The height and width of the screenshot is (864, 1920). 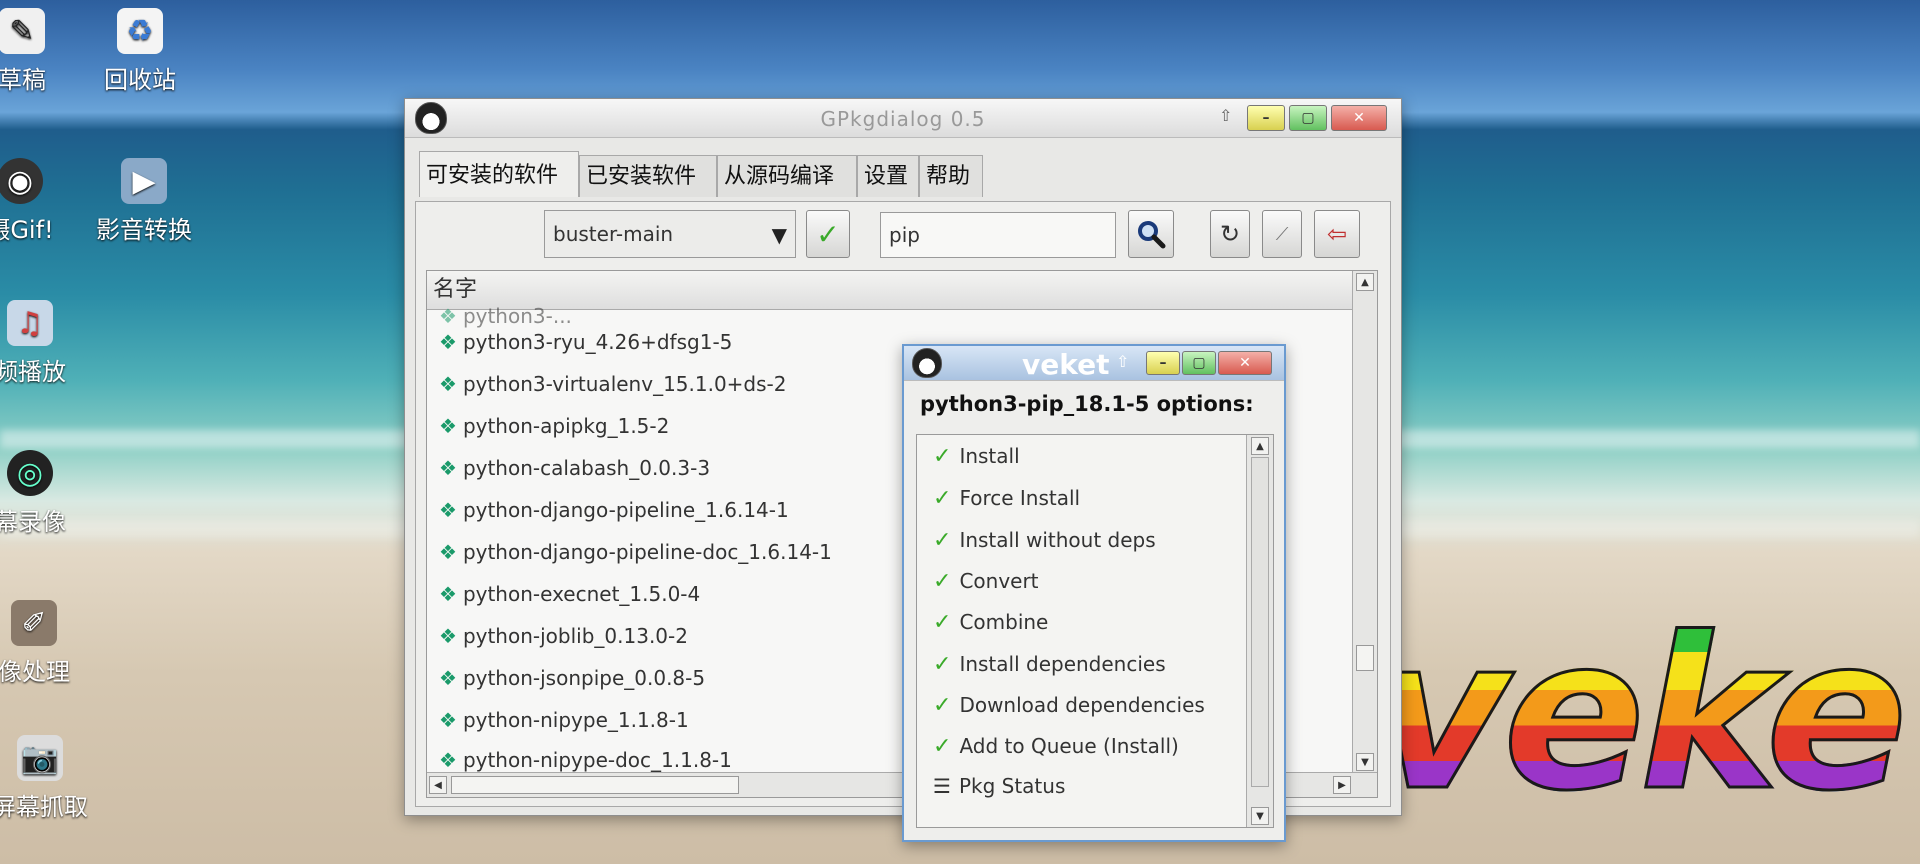 I want to click on options-scrollbar: ▲ ▼, so click(x=1259, y=631).